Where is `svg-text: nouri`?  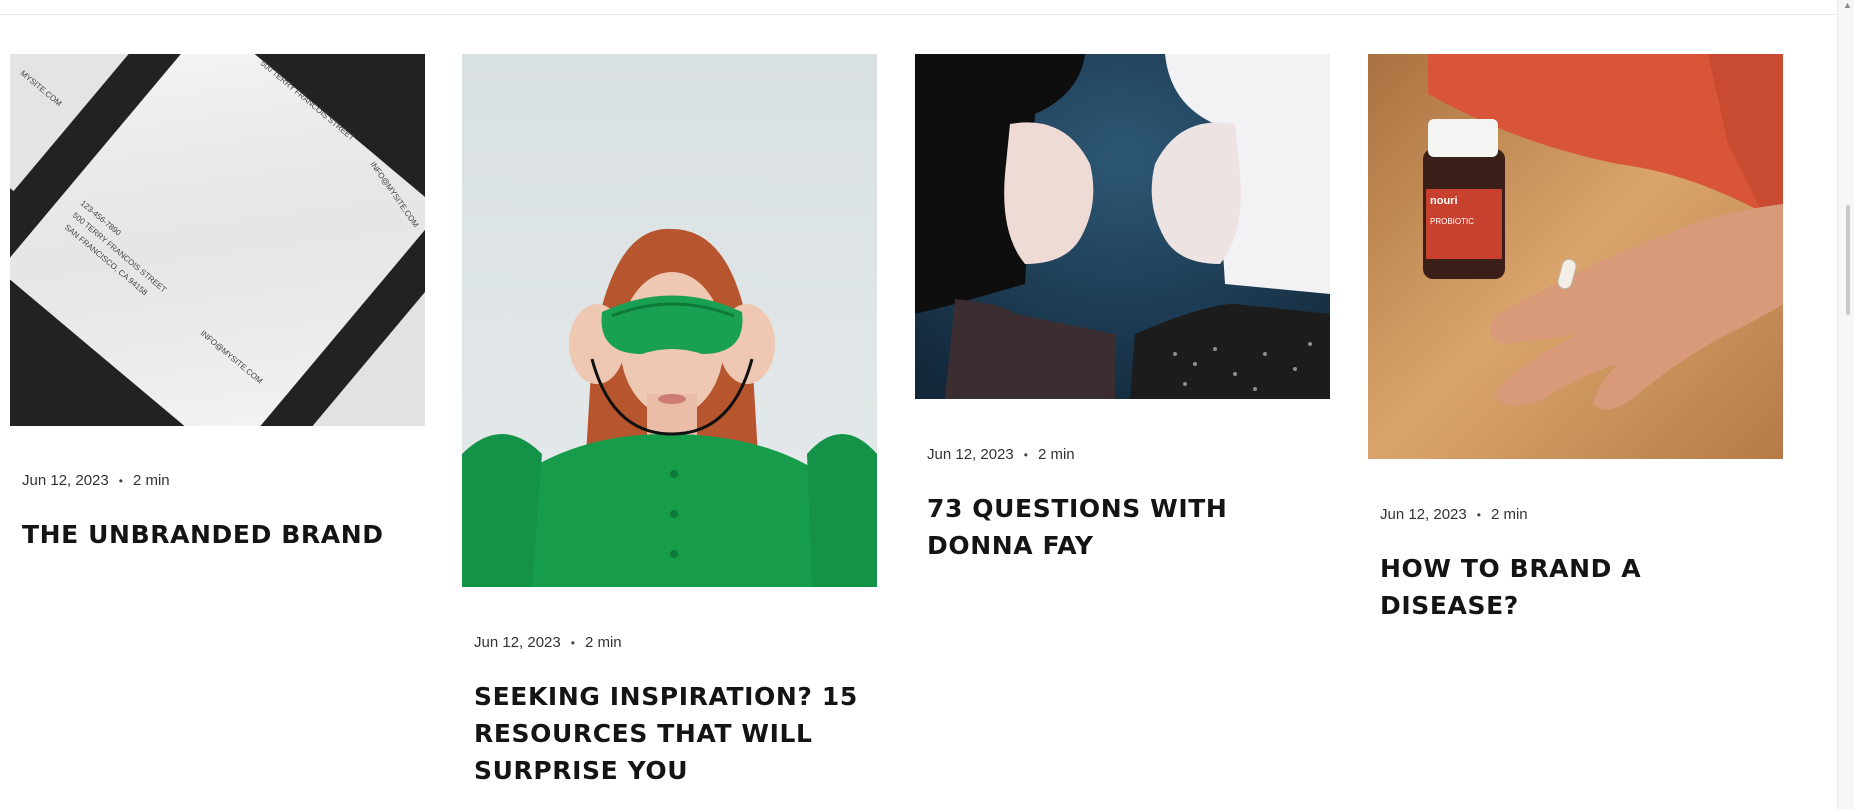
svg-text: nouri is located at coordinates (1444, 201).